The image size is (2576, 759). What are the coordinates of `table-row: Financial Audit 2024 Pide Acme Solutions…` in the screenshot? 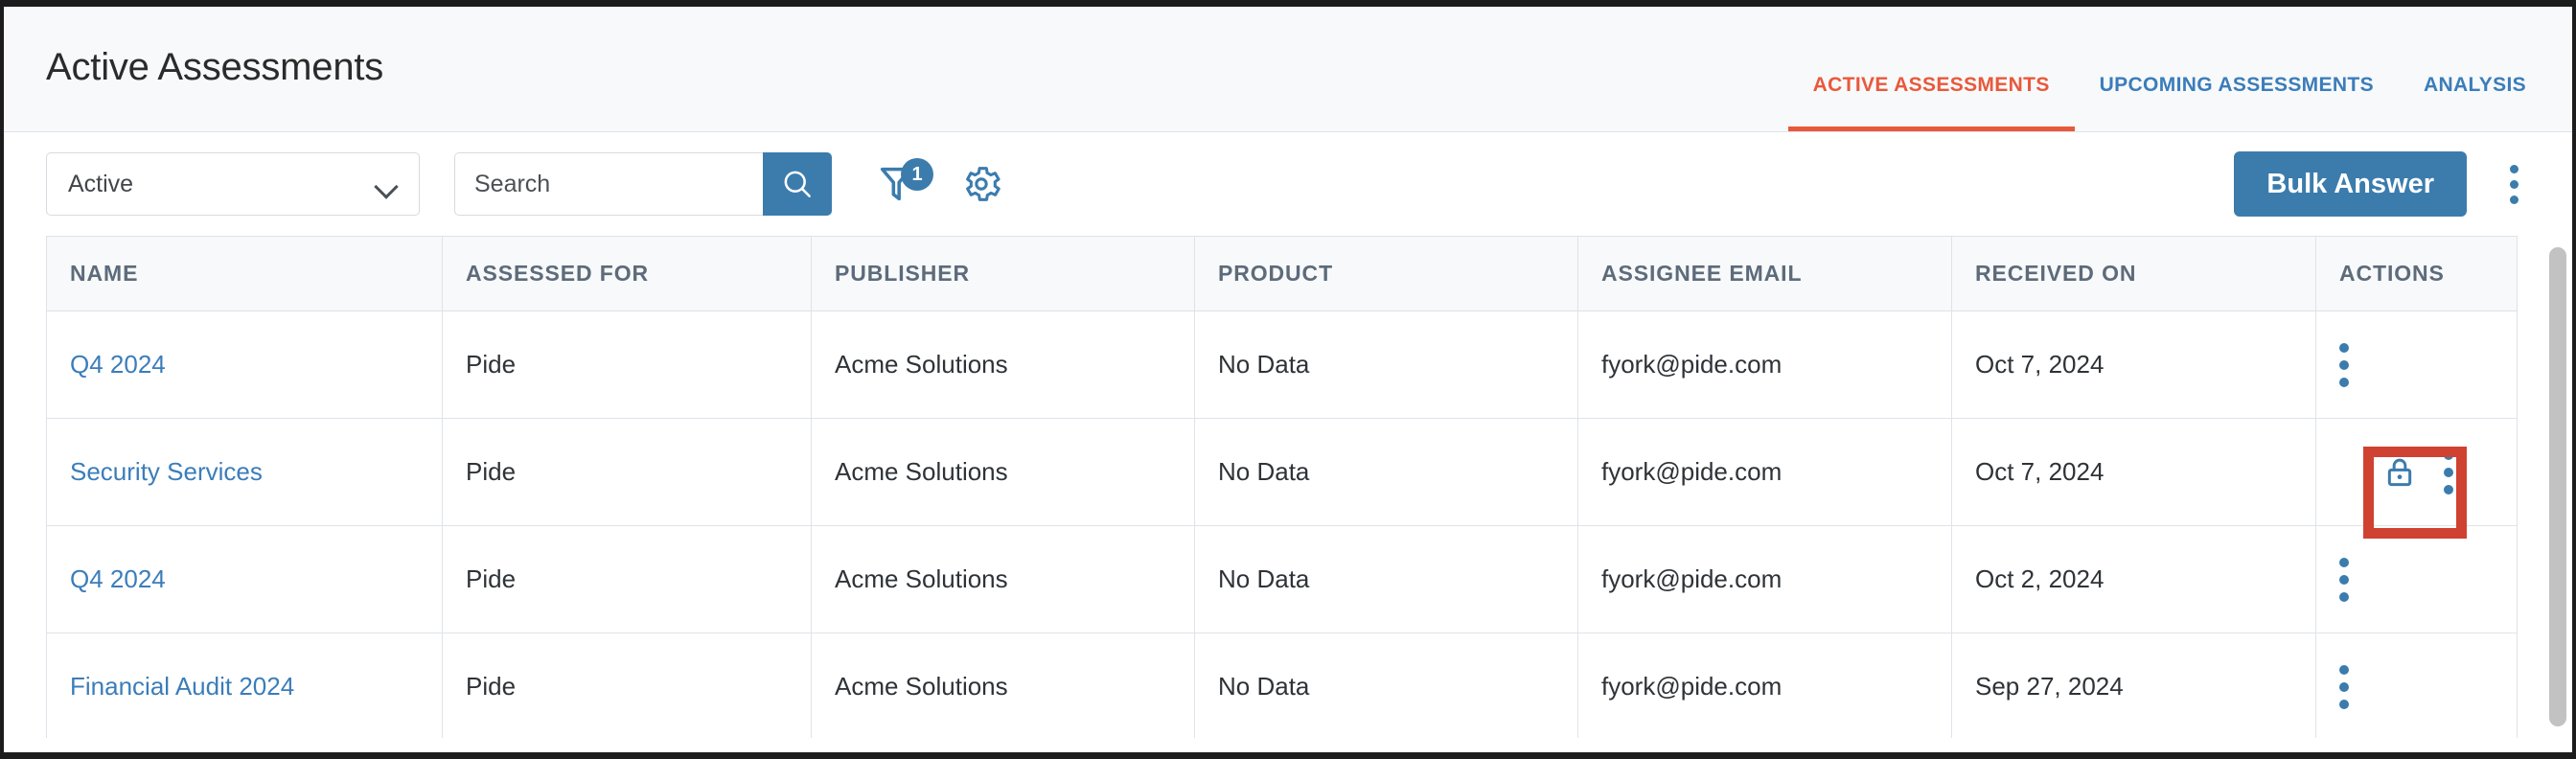 It's located at (1282, 685).